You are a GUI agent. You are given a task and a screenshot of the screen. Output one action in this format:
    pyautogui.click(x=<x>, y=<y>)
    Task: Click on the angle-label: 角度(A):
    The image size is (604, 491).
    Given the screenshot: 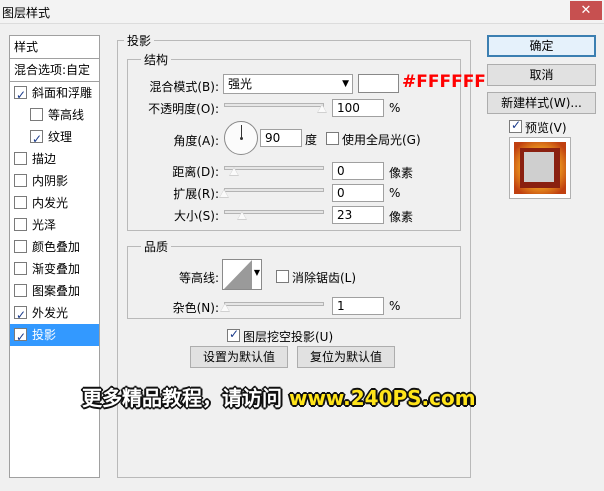 What is the action you would take?
    pyautogui.click(x=196, y=141)
    